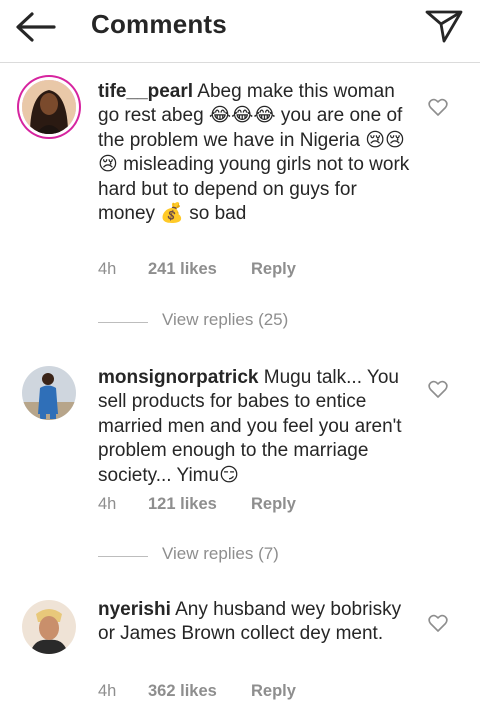 The image size is (480, 701). Describe the element at coordinates (134, 609) in the screenshot. I see `comment-username: nyerishi` at that location.